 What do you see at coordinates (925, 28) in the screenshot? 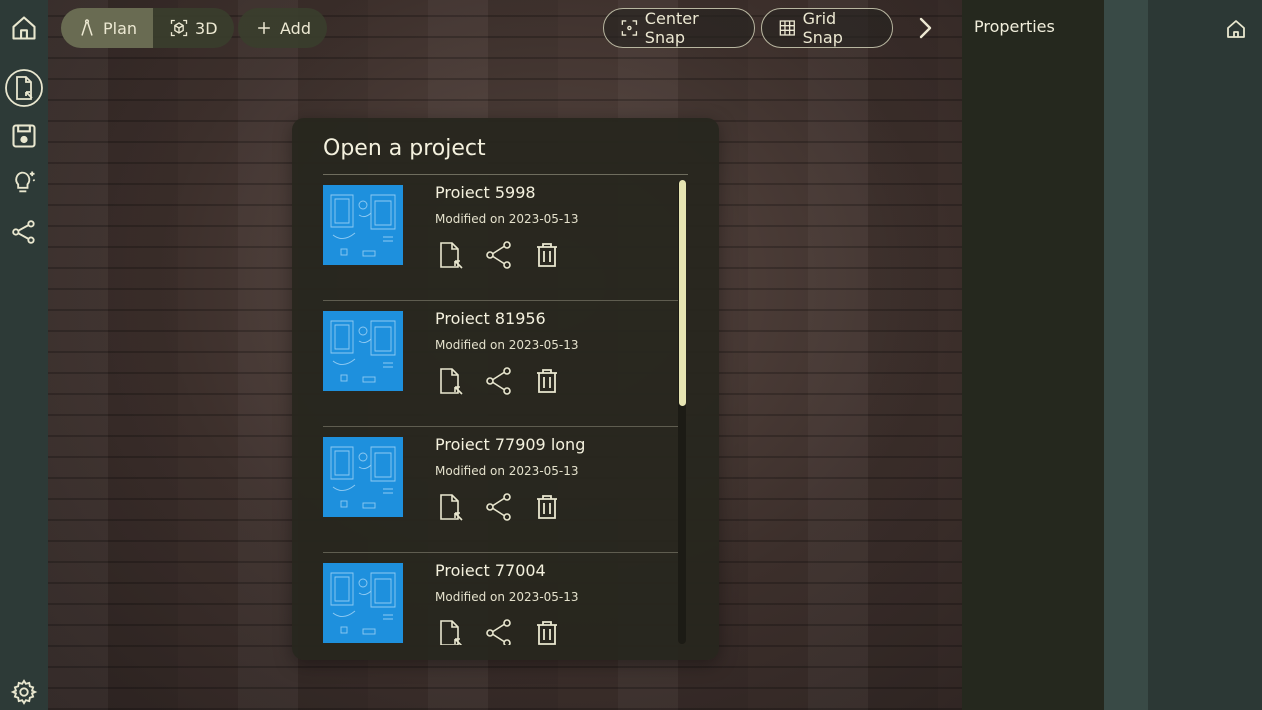
I see `chevron-right-icon` at bounding box center [925, 28].